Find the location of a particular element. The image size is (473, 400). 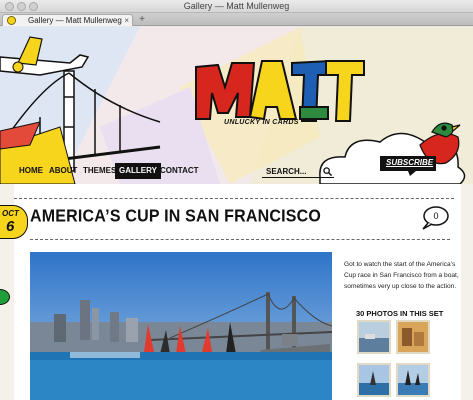

nav-contact: CONTACT is located at coordinates (179, 171).